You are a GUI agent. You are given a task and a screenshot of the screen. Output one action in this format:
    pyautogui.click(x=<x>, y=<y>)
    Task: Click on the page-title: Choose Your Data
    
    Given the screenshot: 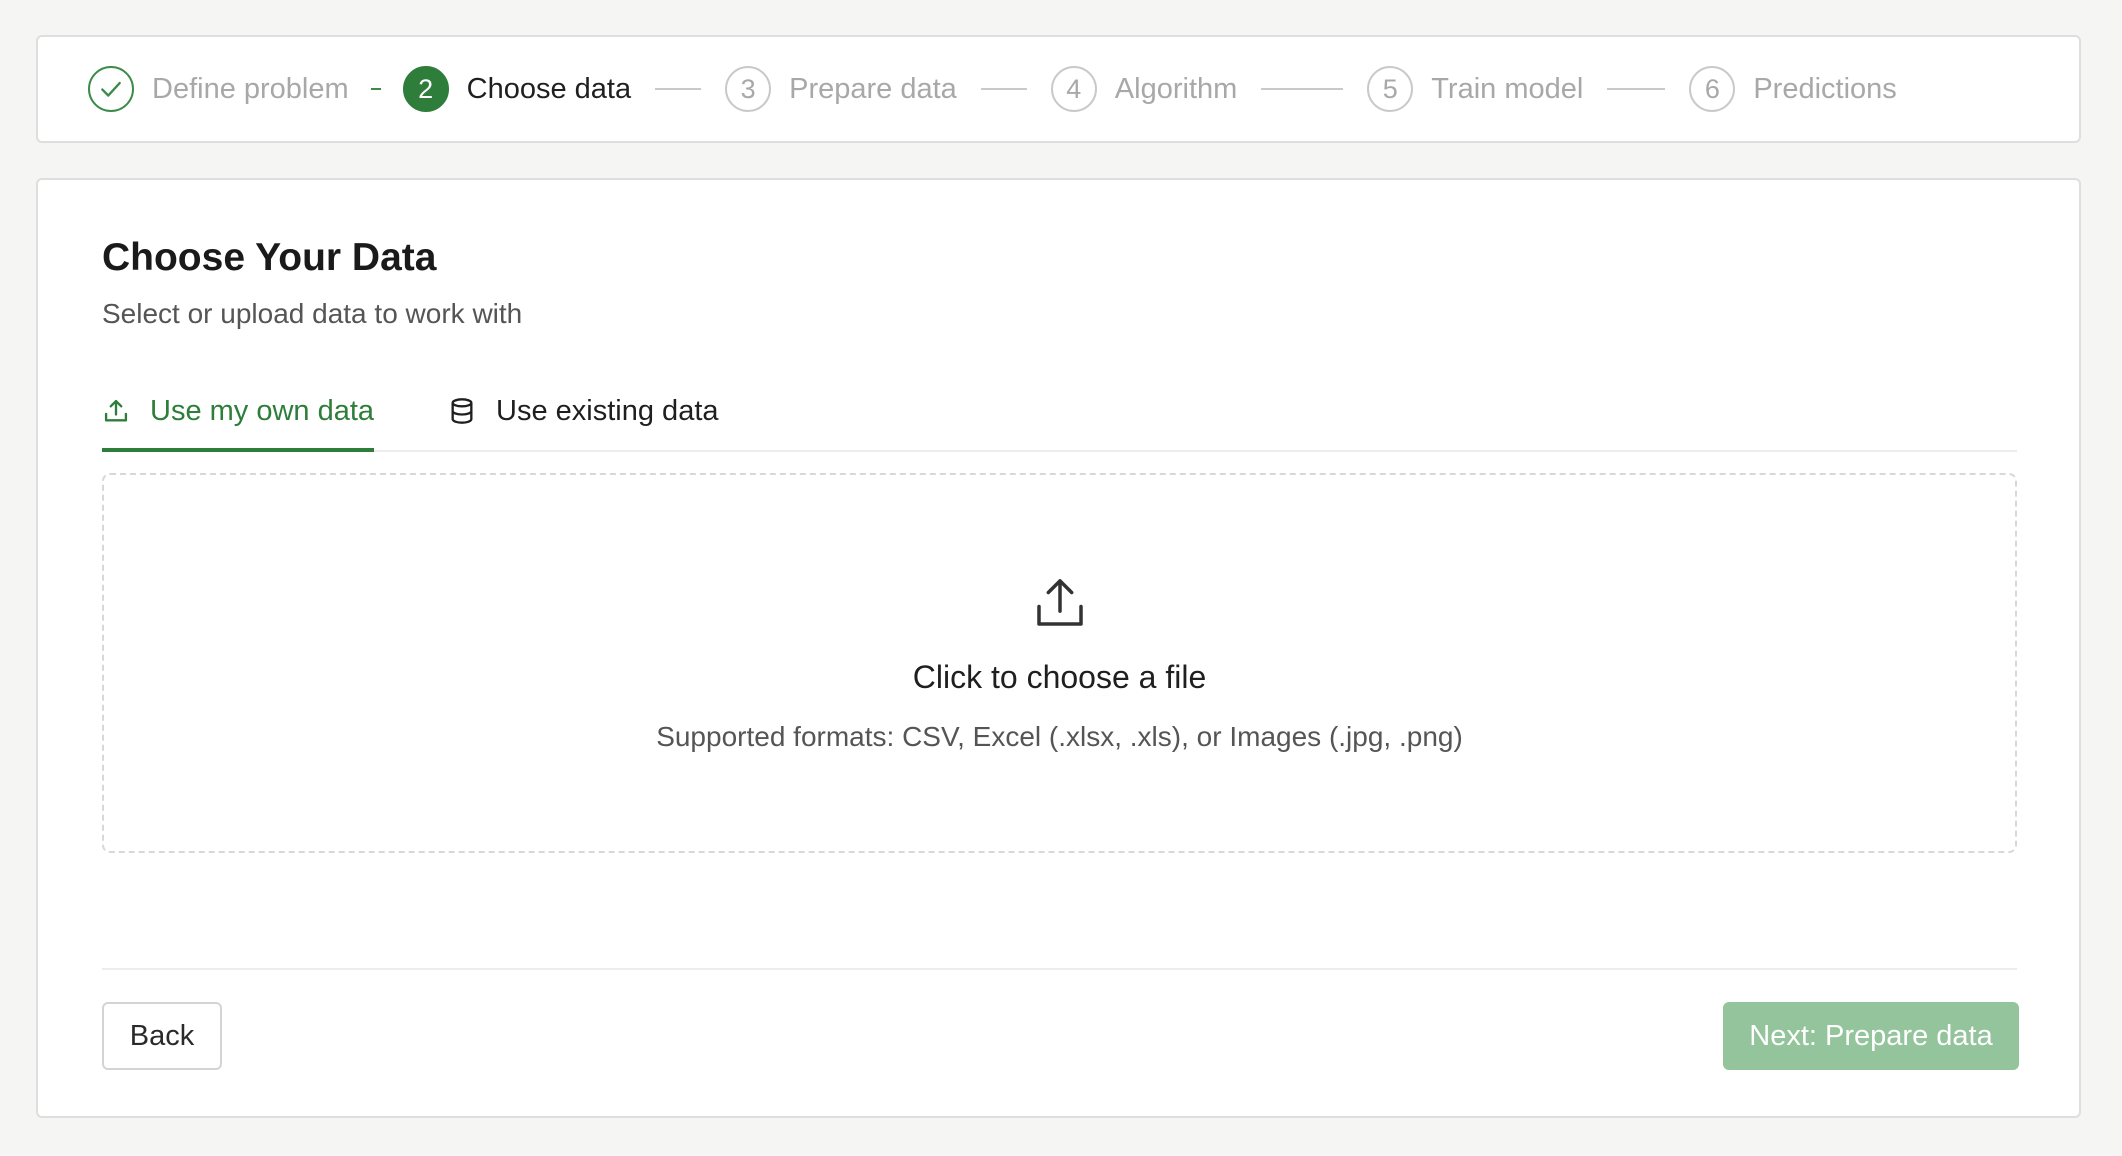 What is the action you would take?
    pyautogui.click(x=269, y=257)
    